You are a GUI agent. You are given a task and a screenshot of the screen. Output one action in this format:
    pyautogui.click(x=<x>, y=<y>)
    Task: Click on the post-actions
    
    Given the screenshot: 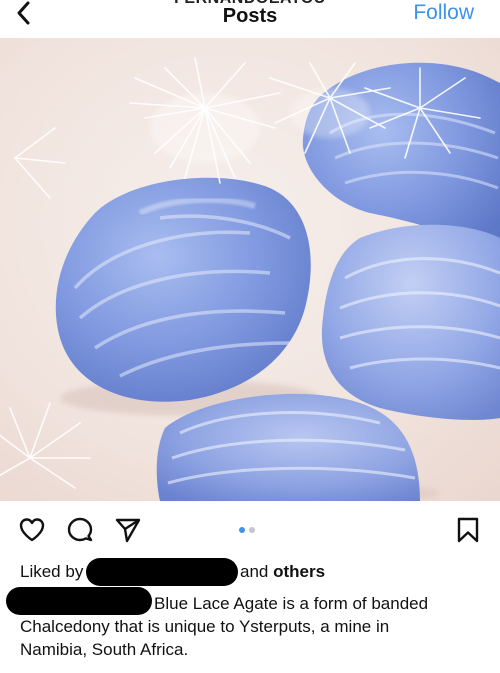 What is the action you would take?
    pyautogui.click(x=250, y=530)
    